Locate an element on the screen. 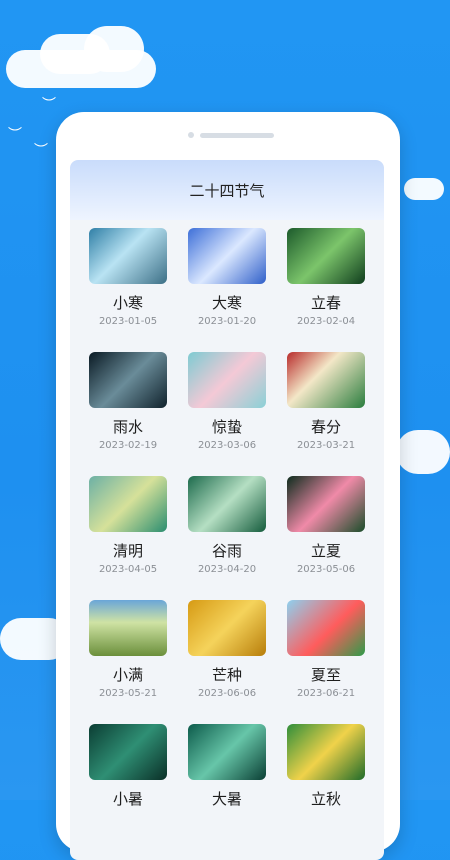 The width and height of the screenshot is (450, 860). solar-term-name: 大寒 is located at coordinates (226, 303).